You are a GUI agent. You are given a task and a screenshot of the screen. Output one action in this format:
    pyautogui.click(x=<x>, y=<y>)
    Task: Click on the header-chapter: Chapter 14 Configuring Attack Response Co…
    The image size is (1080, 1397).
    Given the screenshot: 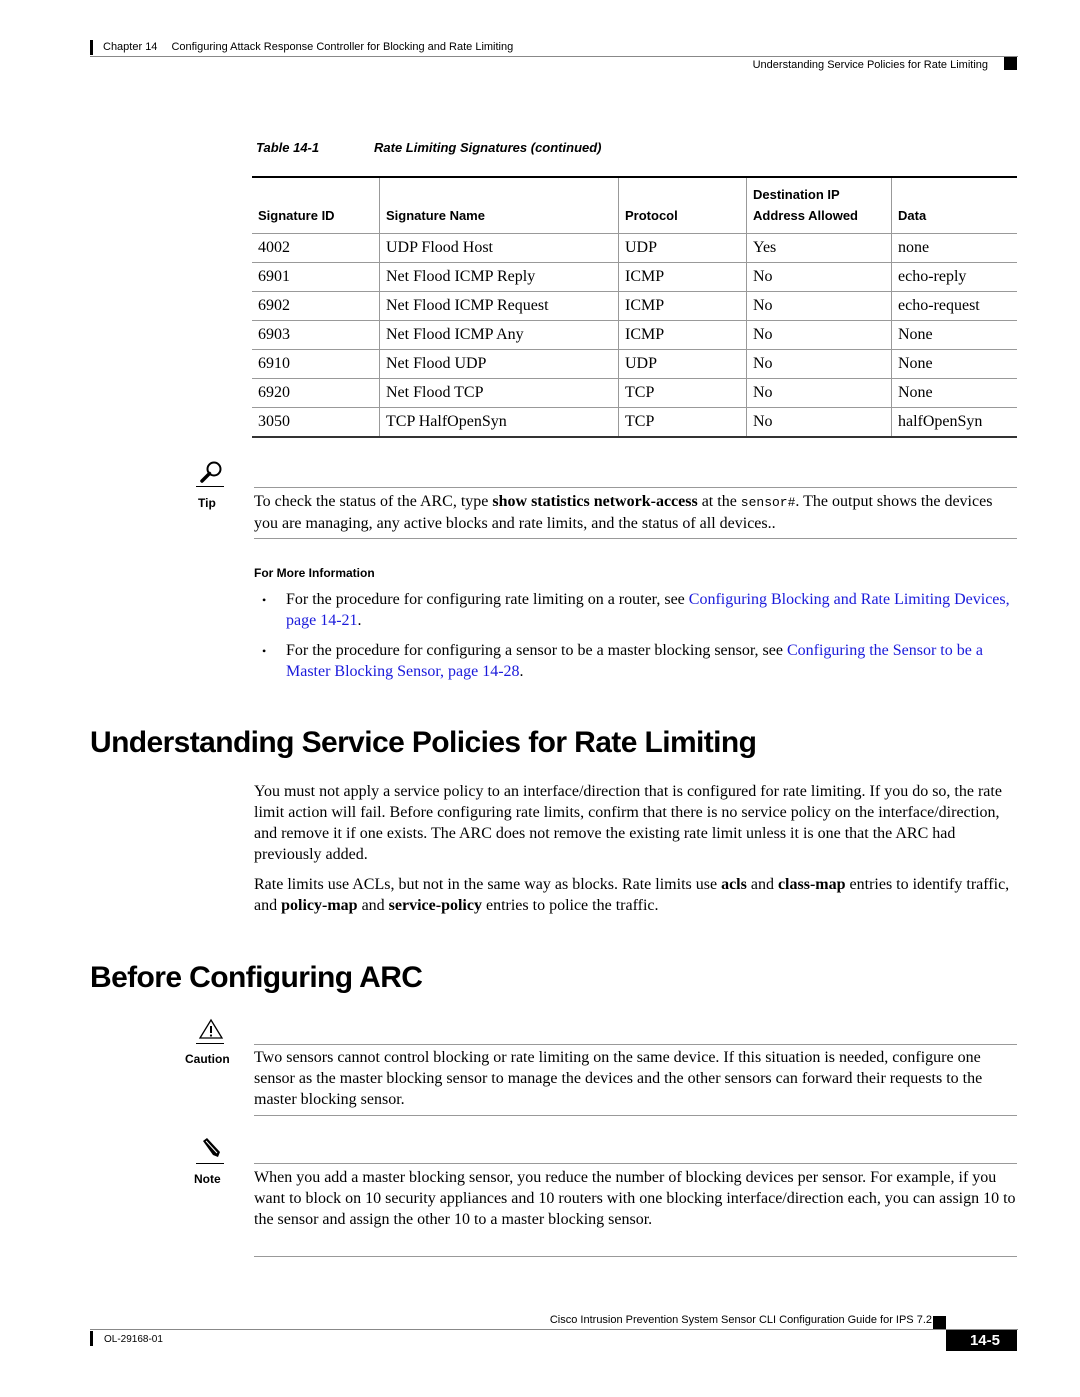 What is the action you would take?
    pyautogui.click(x=308, y=47)
    